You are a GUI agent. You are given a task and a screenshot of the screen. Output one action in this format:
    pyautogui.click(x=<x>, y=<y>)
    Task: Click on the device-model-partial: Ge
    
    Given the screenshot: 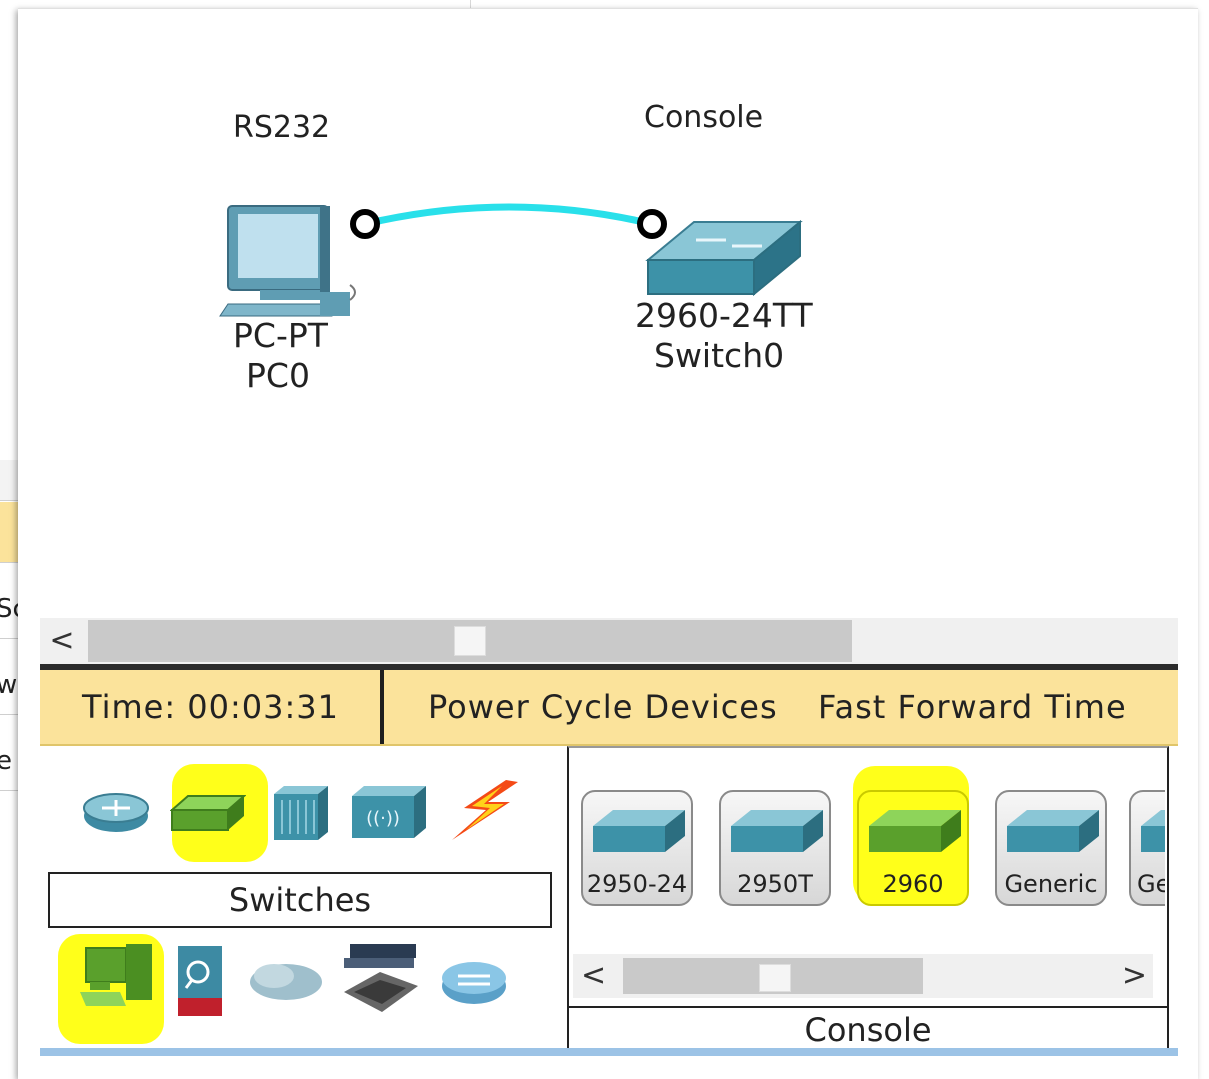 What is the action you would take?
    pyautogui.click(x=1147, y=848)
    